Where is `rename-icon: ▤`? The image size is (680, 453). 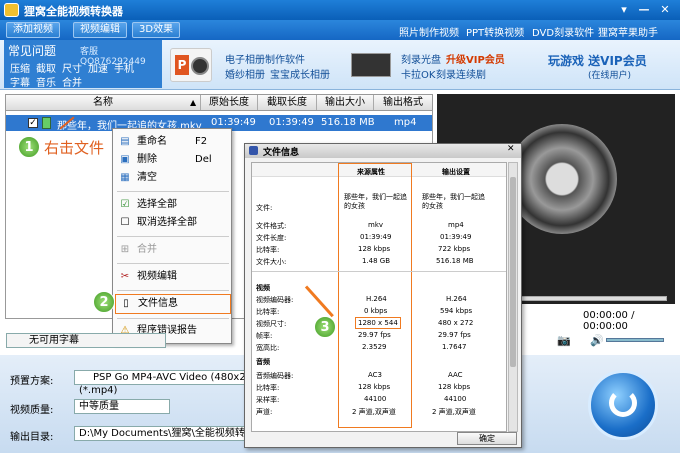
rename-icon: ▤ is located at coordinates (125, 141).